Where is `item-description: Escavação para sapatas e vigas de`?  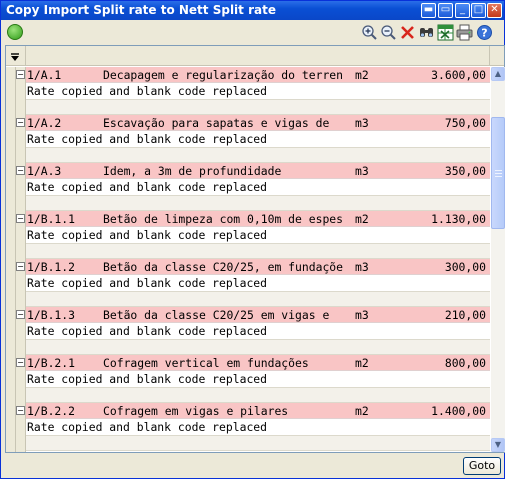
item-description: Escavação para sapatas e vigas de is located at coordinates (216, 123).